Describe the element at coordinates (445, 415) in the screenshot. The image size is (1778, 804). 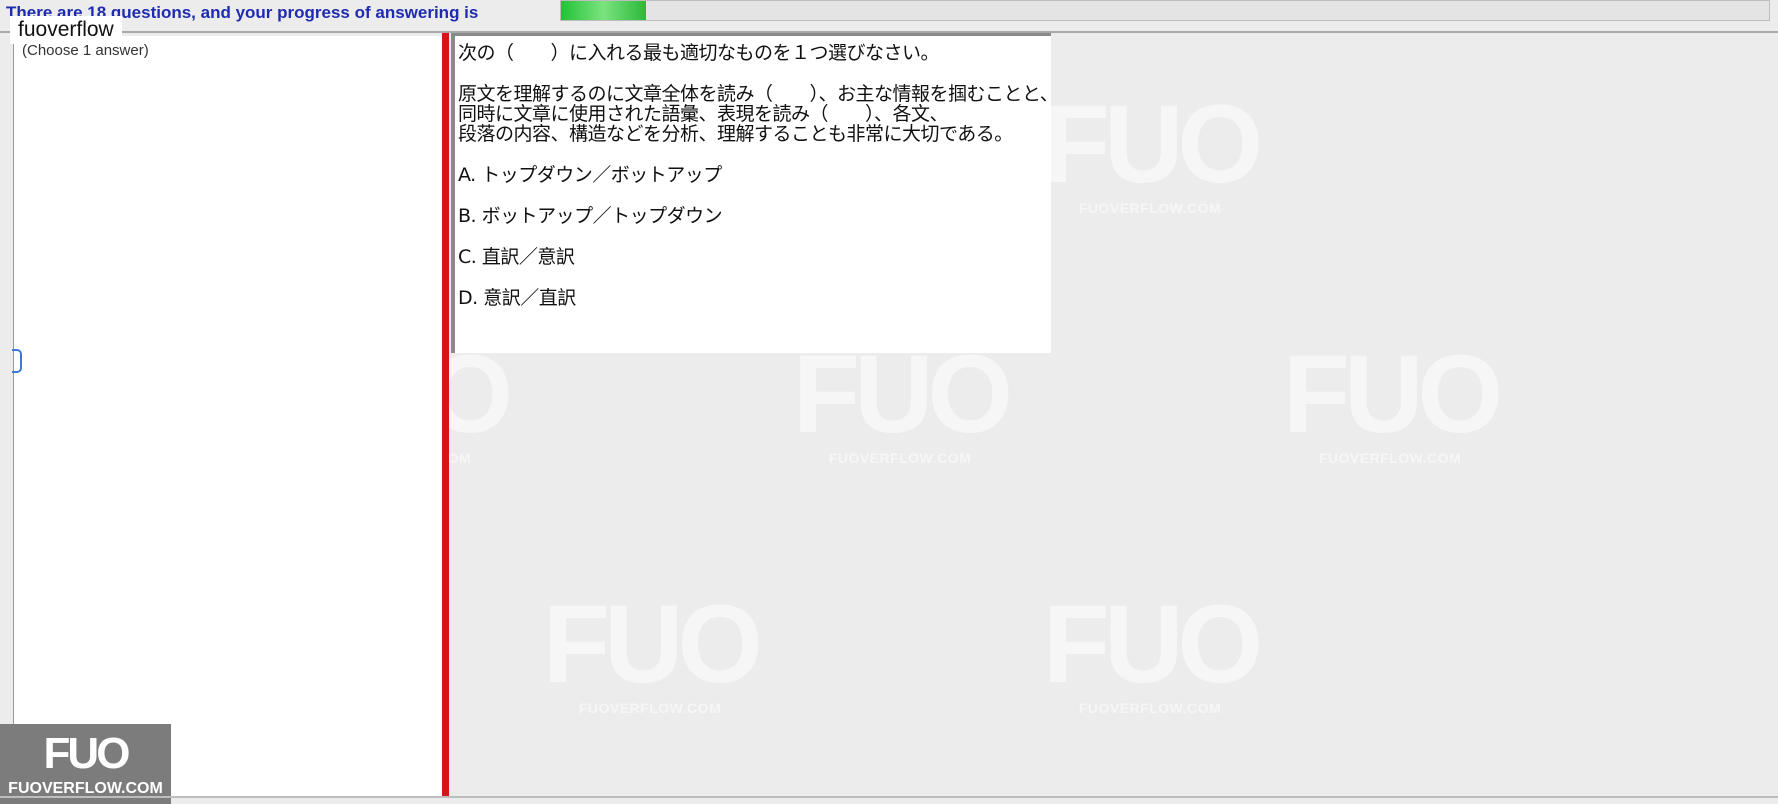
I see `panel-splitter` at that location.